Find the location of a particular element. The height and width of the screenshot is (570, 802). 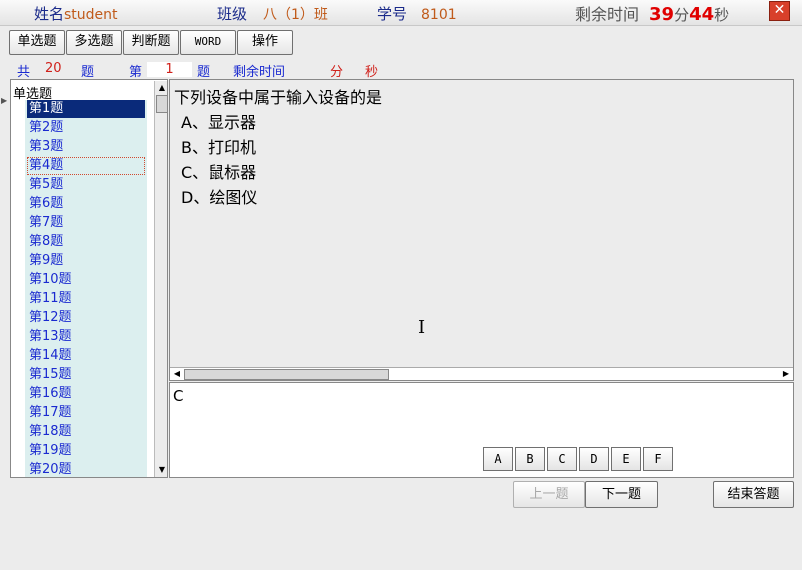

name-label: 姓名 is located at coordinates (49, 14).